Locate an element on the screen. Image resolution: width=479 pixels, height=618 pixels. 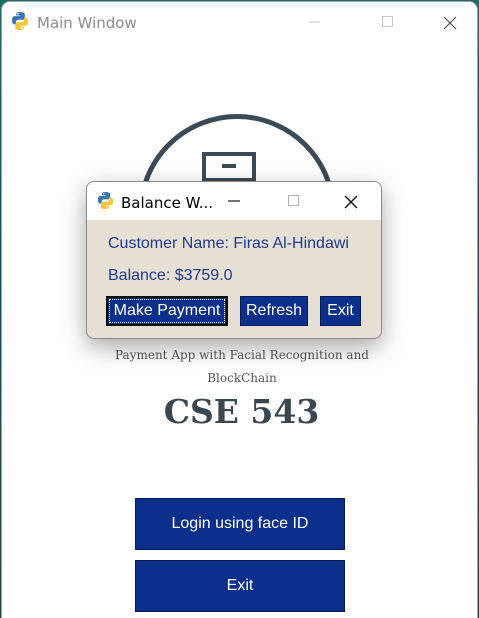
popup-maximize-button is located at coordinates (295, 201).